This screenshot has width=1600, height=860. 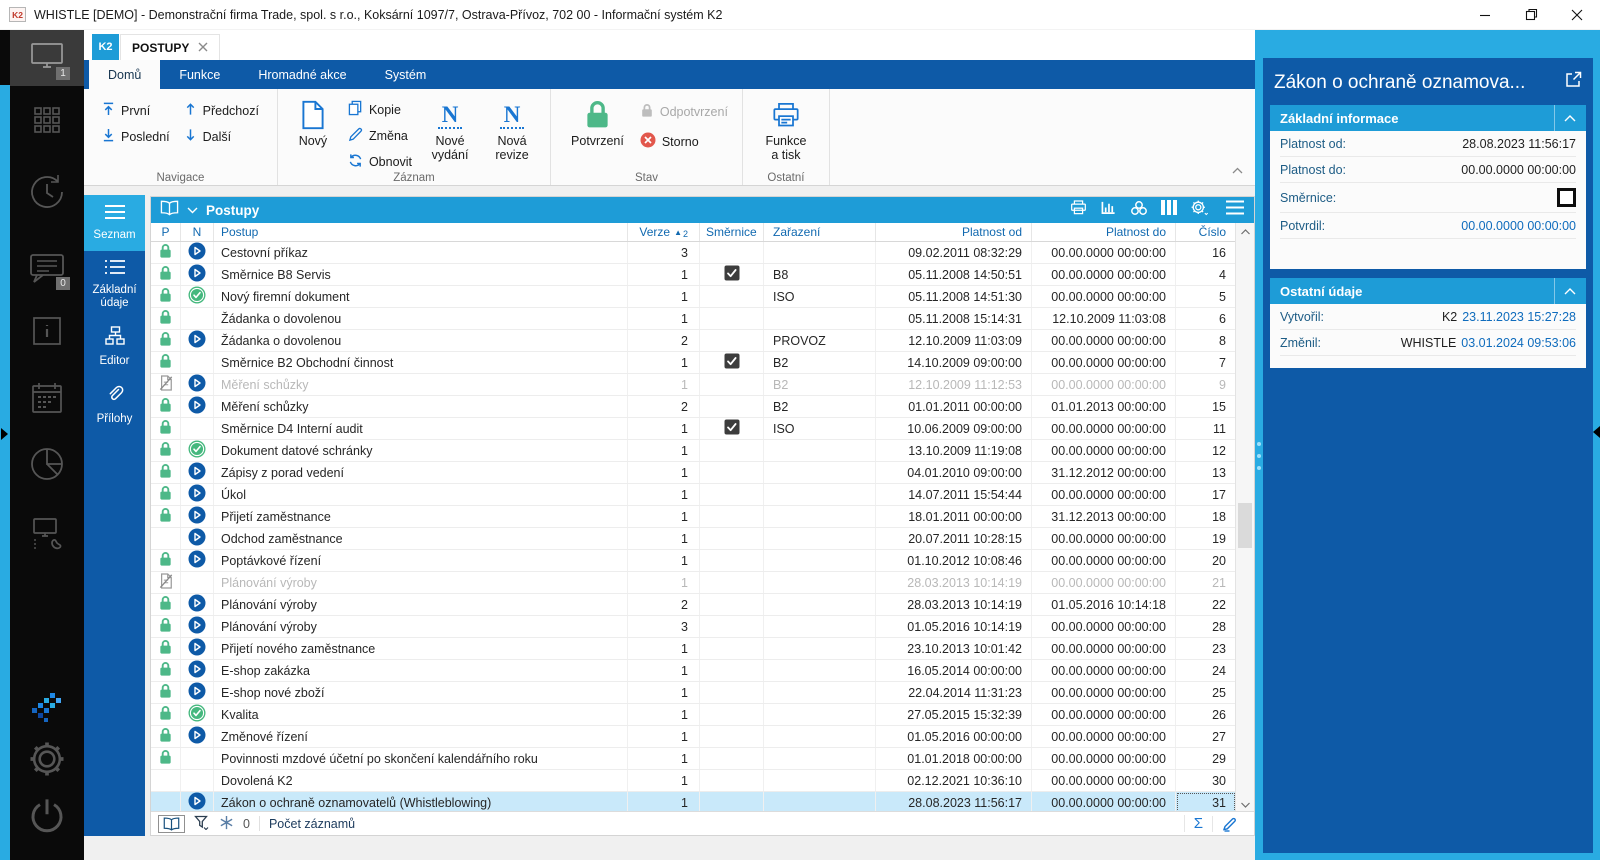 I want to click on close-button, so click(x=1577, y=14).